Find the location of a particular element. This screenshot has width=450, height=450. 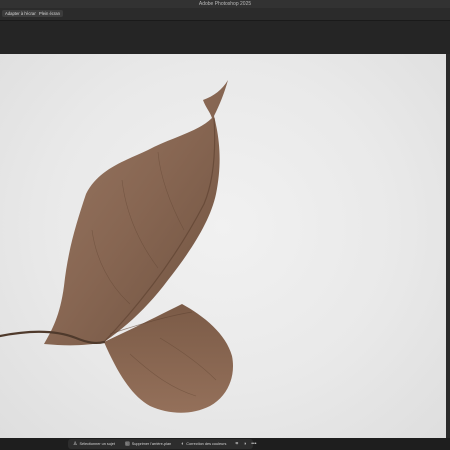

person-icon: ♙ is located at coordinates (75, 443).